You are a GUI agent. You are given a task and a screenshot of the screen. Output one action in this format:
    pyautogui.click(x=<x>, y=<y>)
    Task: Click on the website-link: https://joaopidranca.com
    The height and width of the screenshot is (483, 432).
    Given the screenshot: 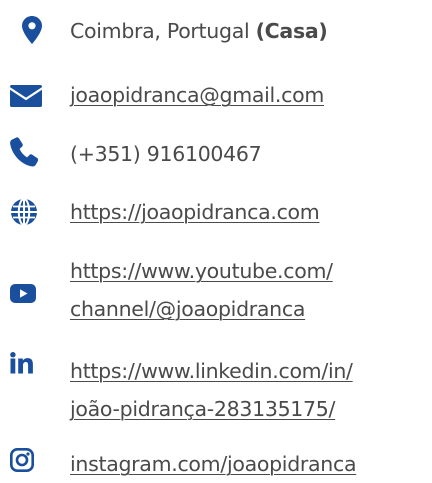 What is the action you would take?
    pyautogui.click(x=195, y=212)
    